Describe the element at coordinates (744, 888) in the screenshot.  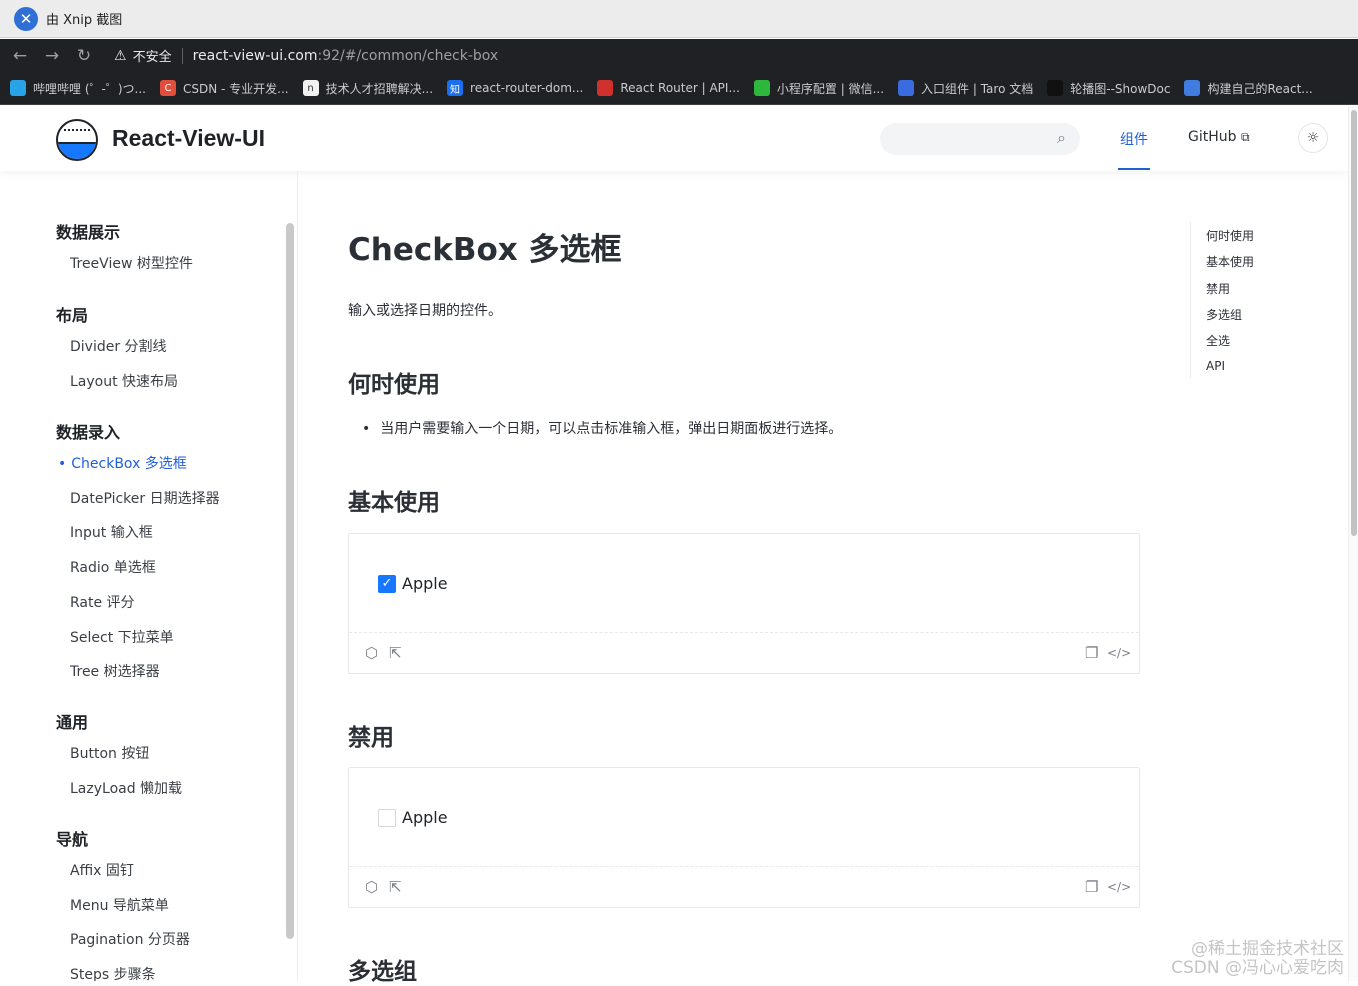
I see `demo-disabled-actions: ⬡ ⇱ ❐ </>` at that location.